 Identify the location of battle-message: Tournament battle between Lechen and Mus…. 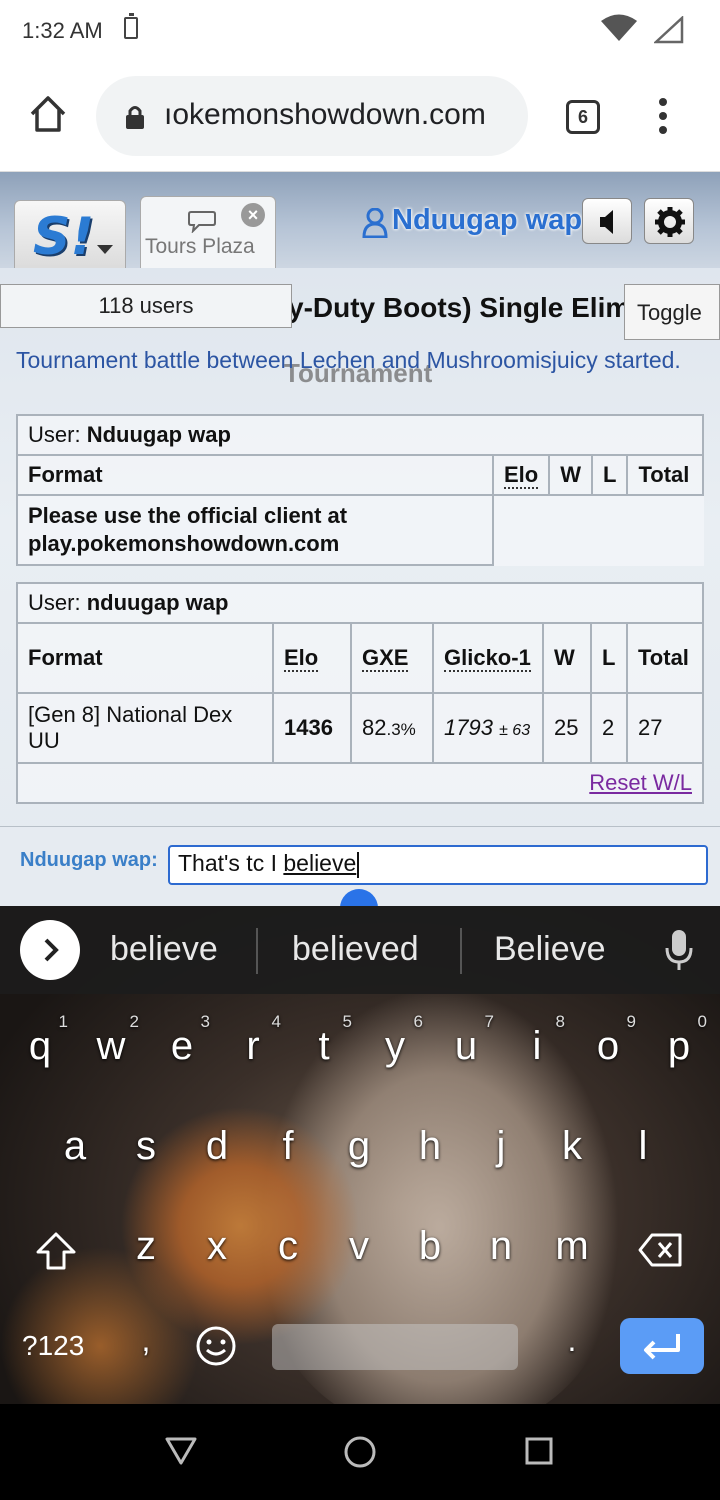
(356, 360).